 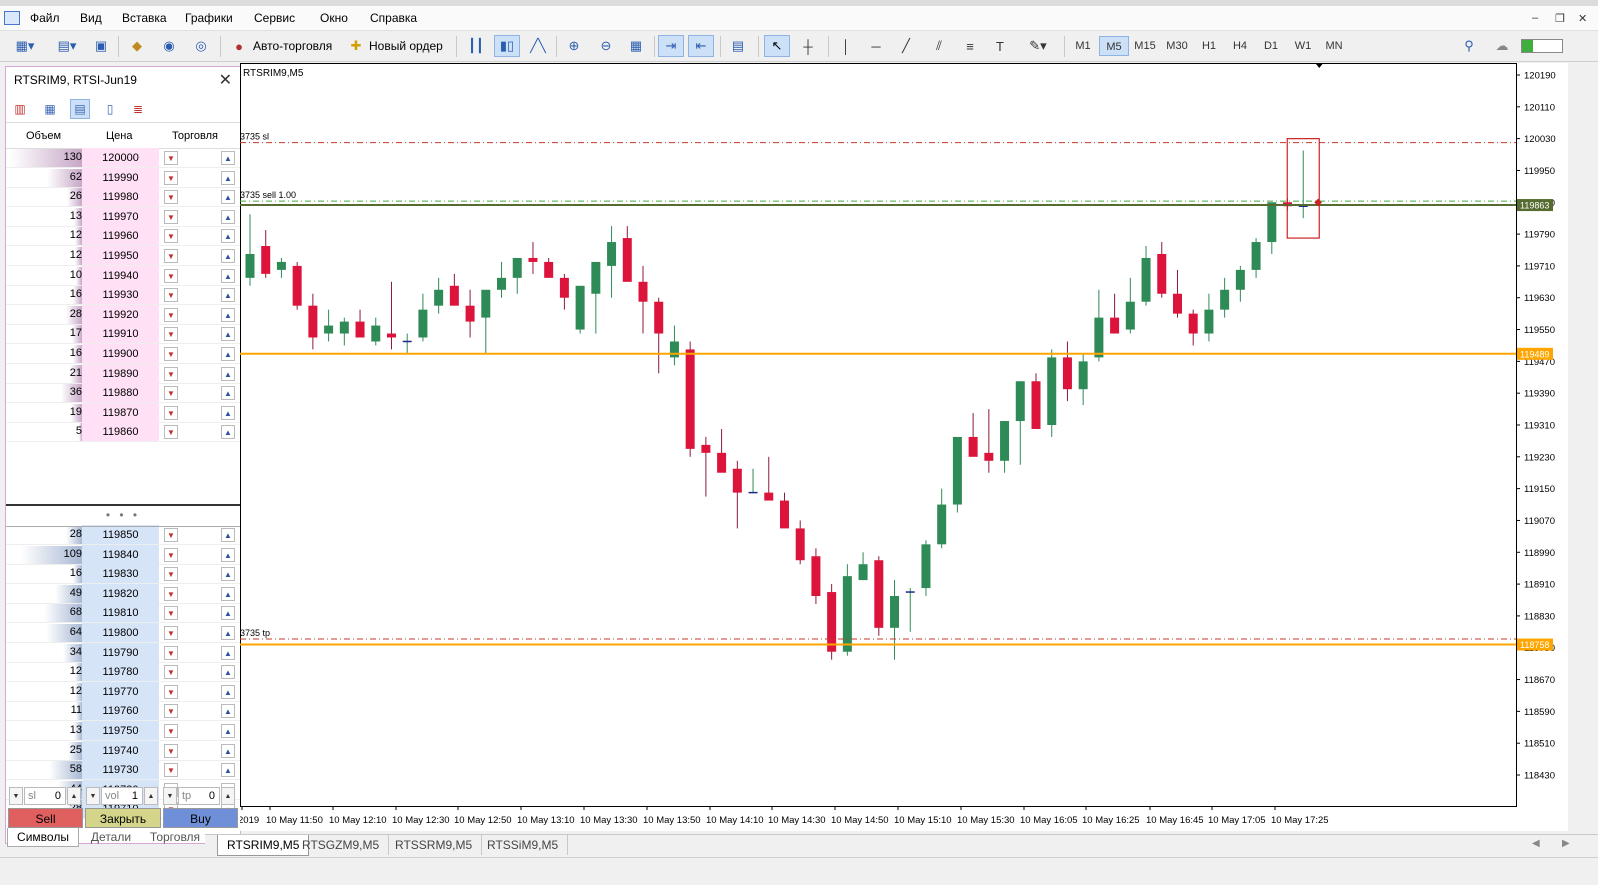 I want to click on autotrading-icon: ●, so click(x=239, y=46).